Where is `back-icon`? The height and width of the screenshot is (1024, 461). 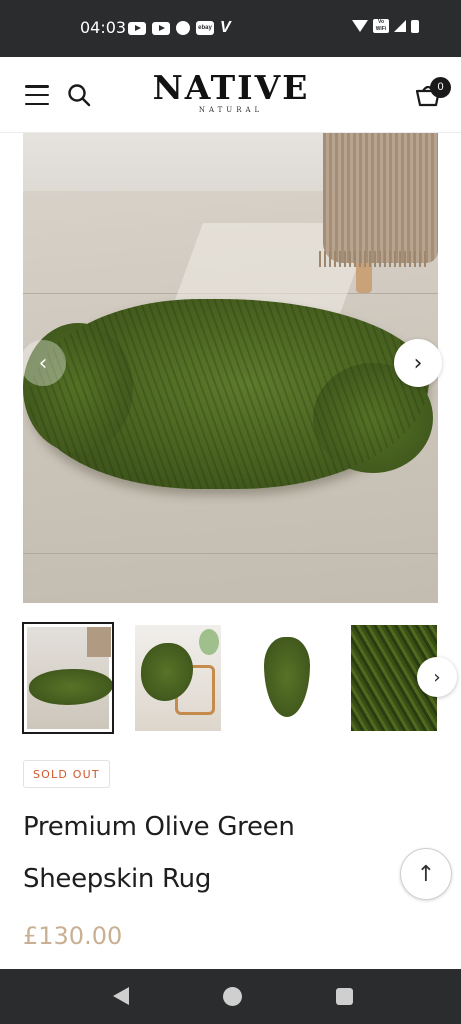
back-icon is located at coordinates (121, 996).